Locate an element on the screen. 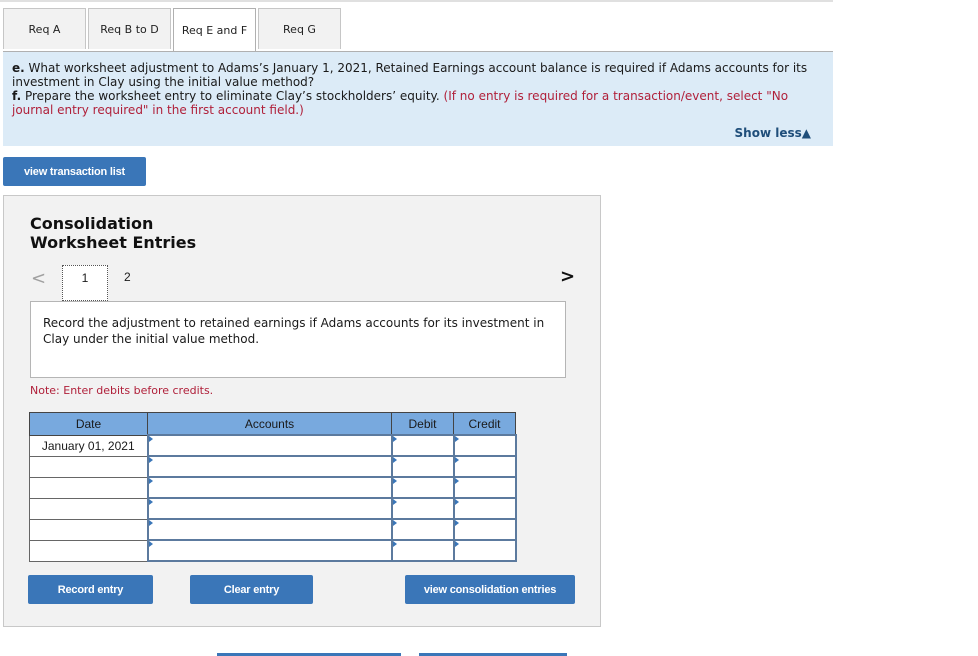 The width and height of the screenshot is (978, 656). page-2-button: 2 is located at coordinates (127, 277).